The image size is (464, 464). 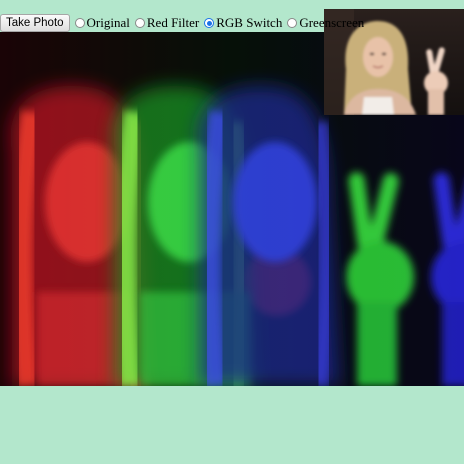 I want to click on filter-label-red-filter: Red Filter, so click(x=173, y=22).